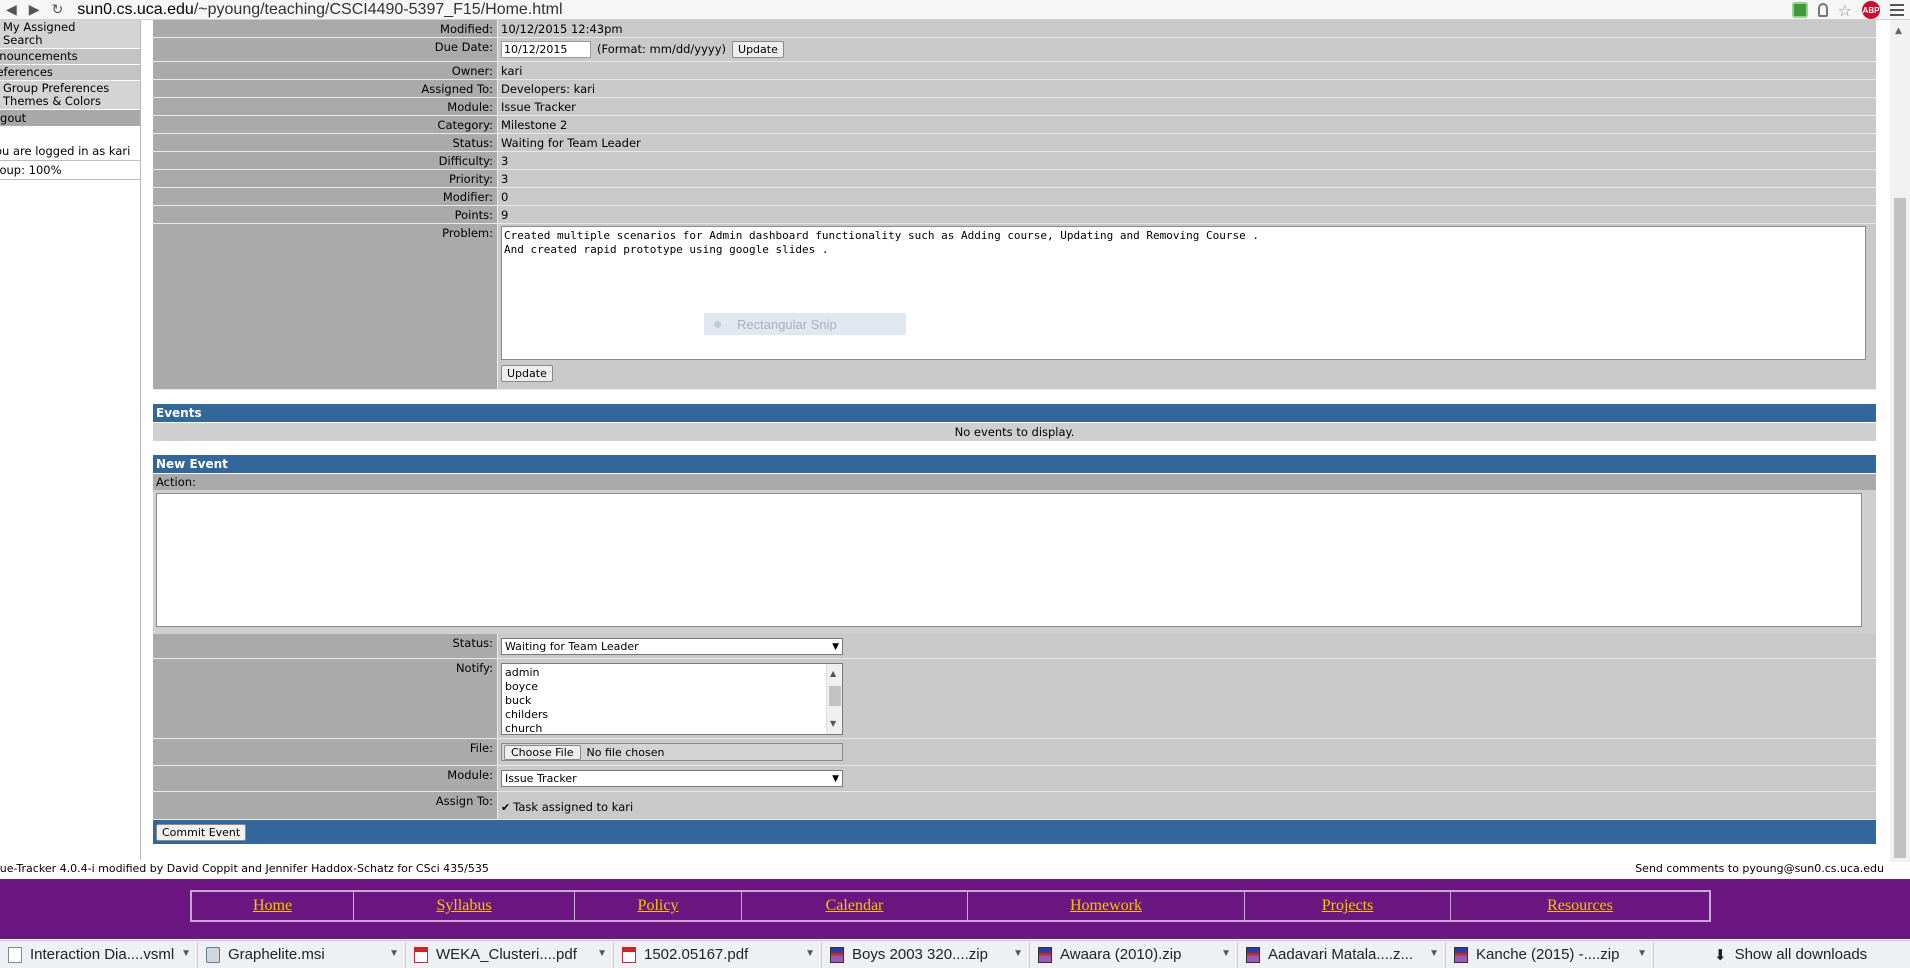  Describe the element at coordinates (1014, 464) in the screenshot. I see `new-event-header: New Event` at that location.